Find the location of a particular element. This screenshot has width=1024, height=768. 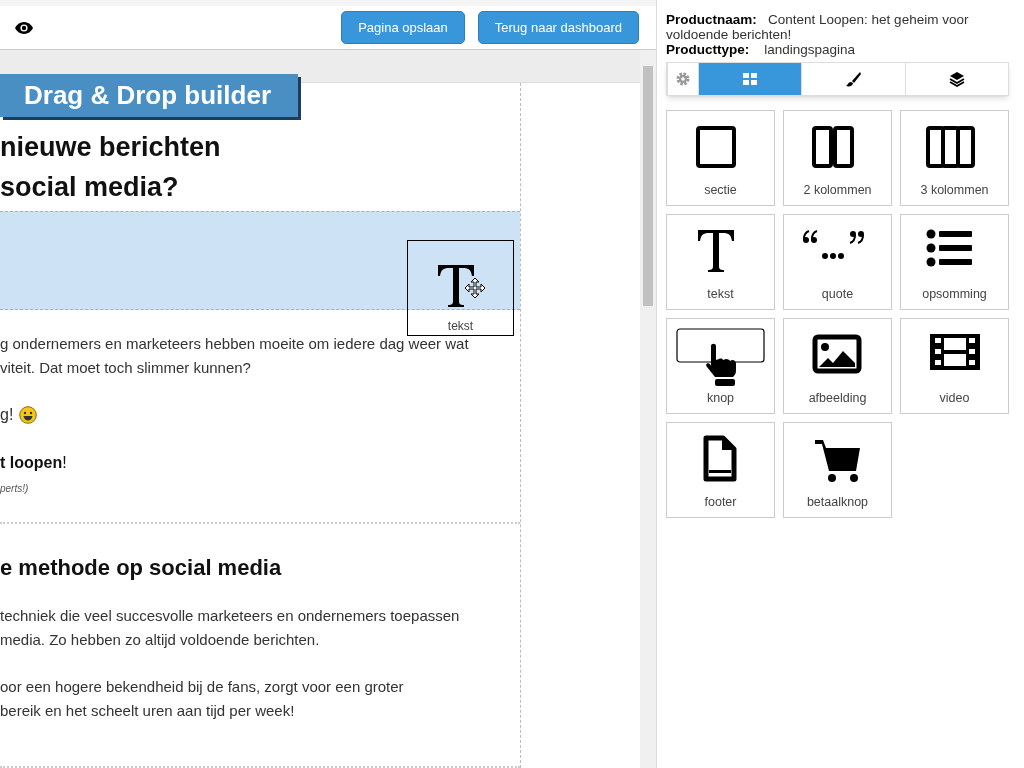

builder-banner: Drag & Drop builder is located at coordinates (149, 95).